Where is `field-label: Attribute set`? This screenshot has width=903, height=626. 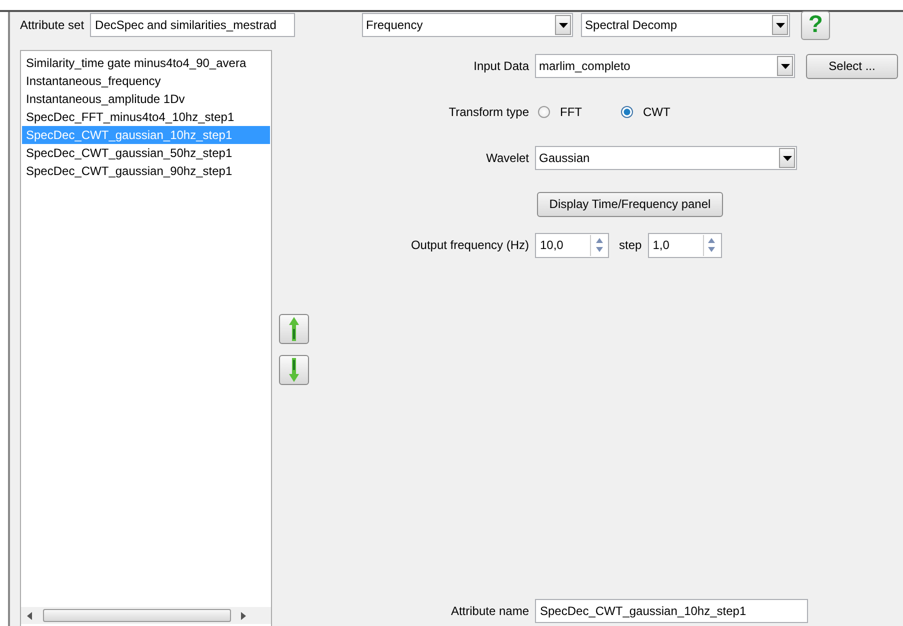 field-label: Attribute set is located at coordinates (52, 25).